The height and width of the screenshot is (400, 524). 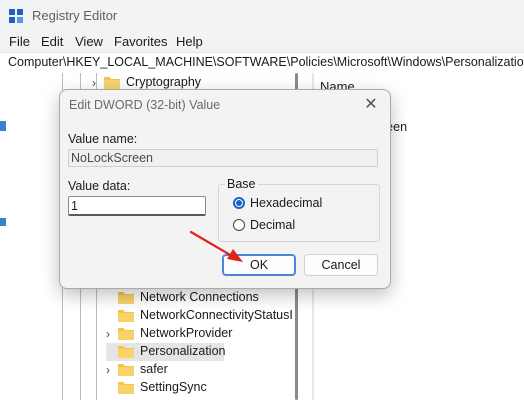 What do you see at coordinates (154, 369) in the screenshot?
I see `tree-item-label: safer` at bounding box center [154, 369].